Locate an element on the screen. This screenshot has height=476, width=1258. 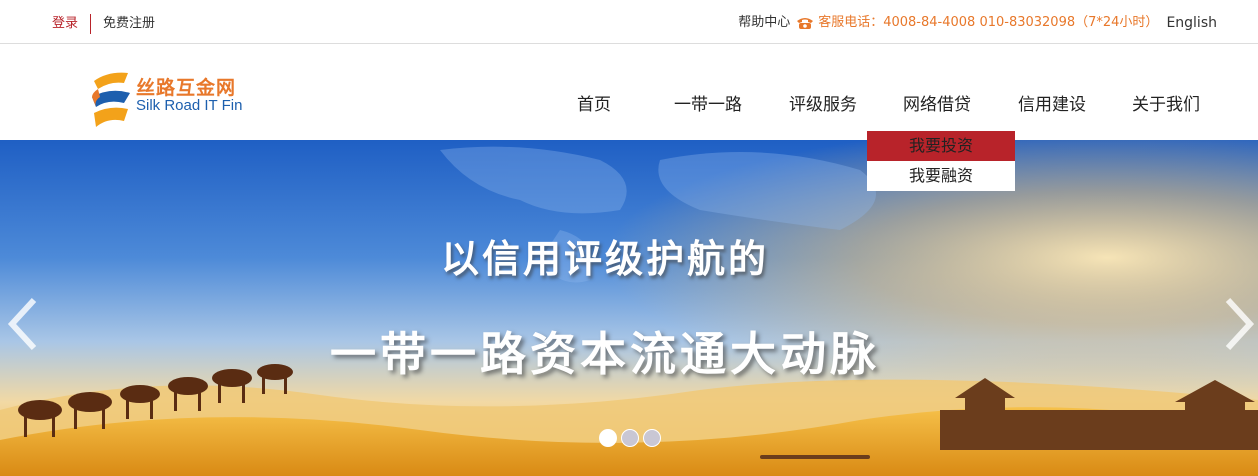
logo-mark-icon is located at coordinates (111, 99).